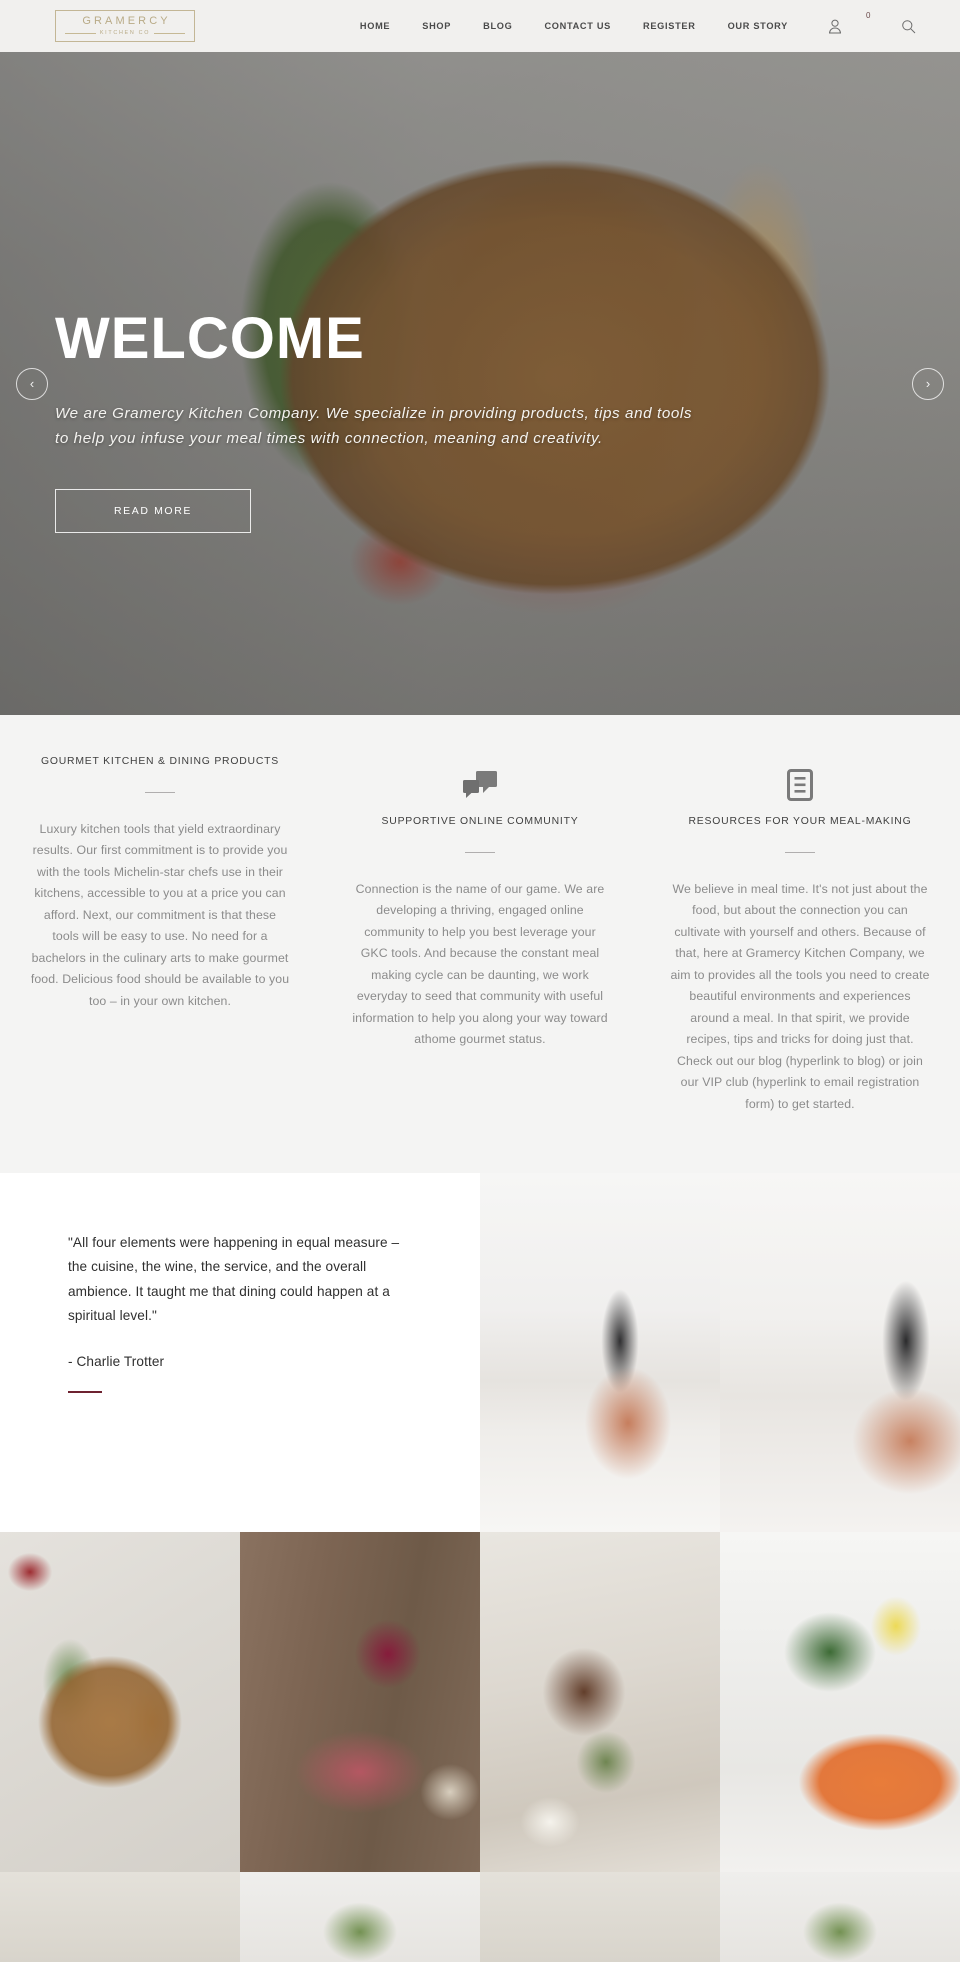  I want to click on nav-item-shop: SHOP, so click(436, 26).